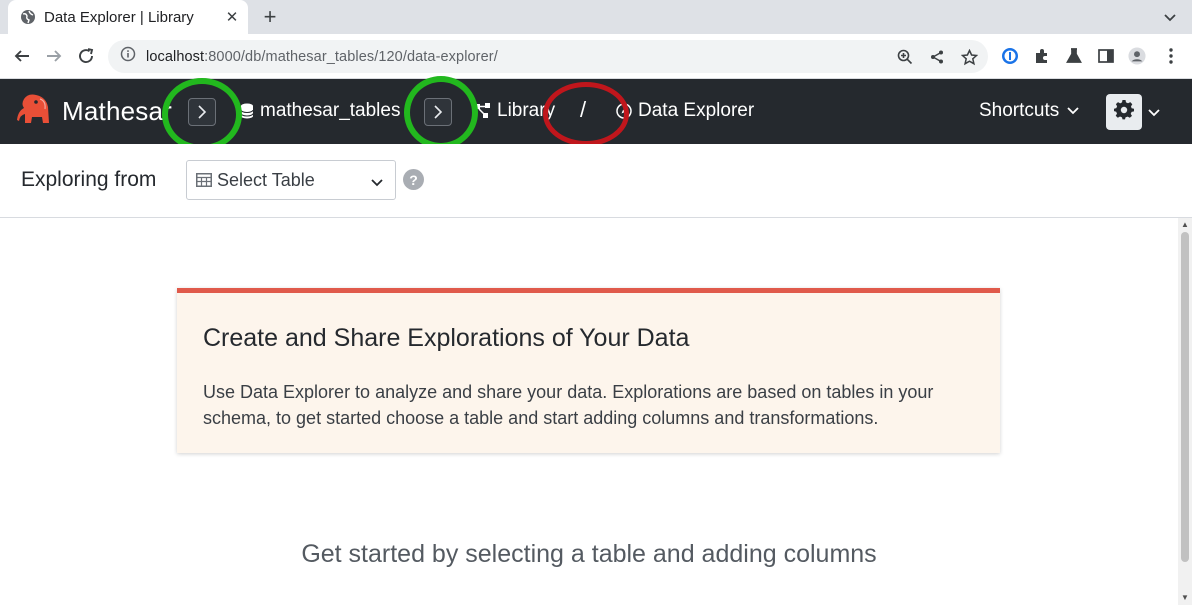 This screenshot has width=1192, height=605. What do you see at coordinates (119, 17) in the screenshot?
I see `tab-title: Data Explorer | Library` at bounding box center [119, 17].